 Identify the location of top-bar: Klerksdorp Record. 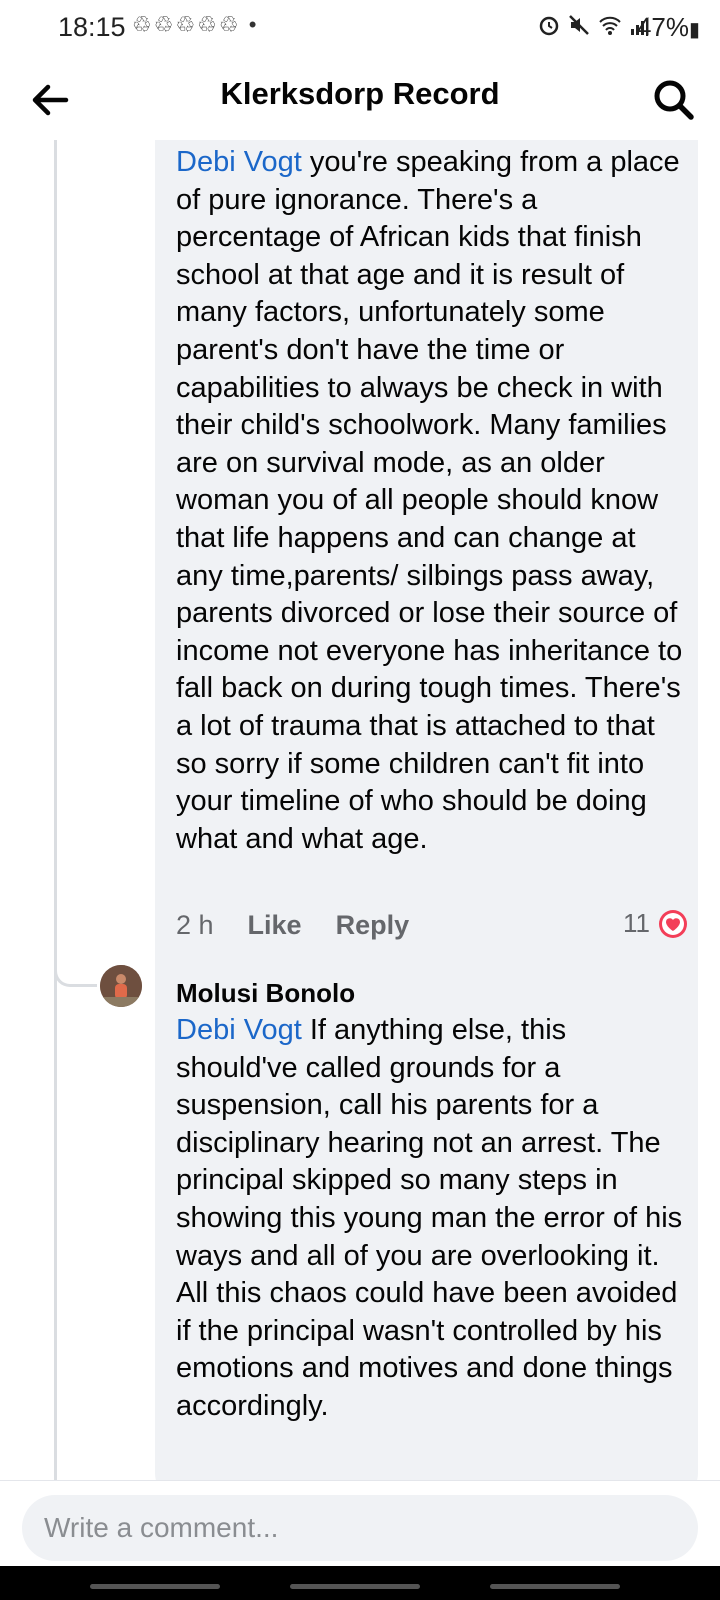
(360, 99).